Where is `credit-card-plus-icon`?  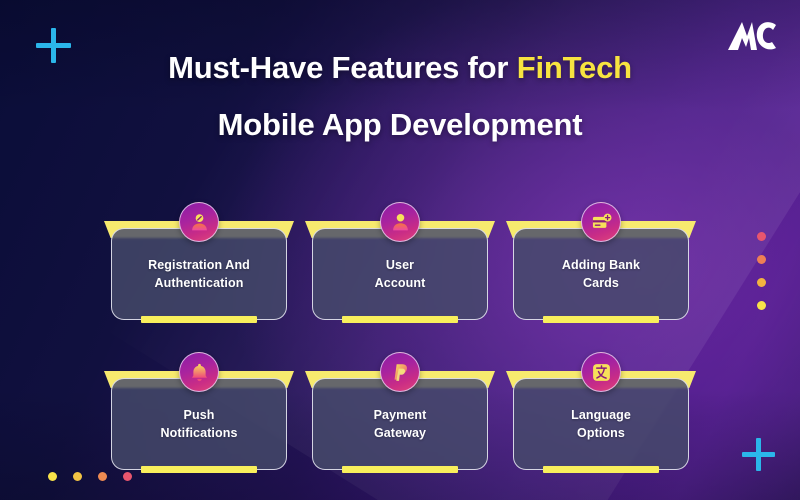
credit-card-plus-icon is located at coordinates (601, 222).